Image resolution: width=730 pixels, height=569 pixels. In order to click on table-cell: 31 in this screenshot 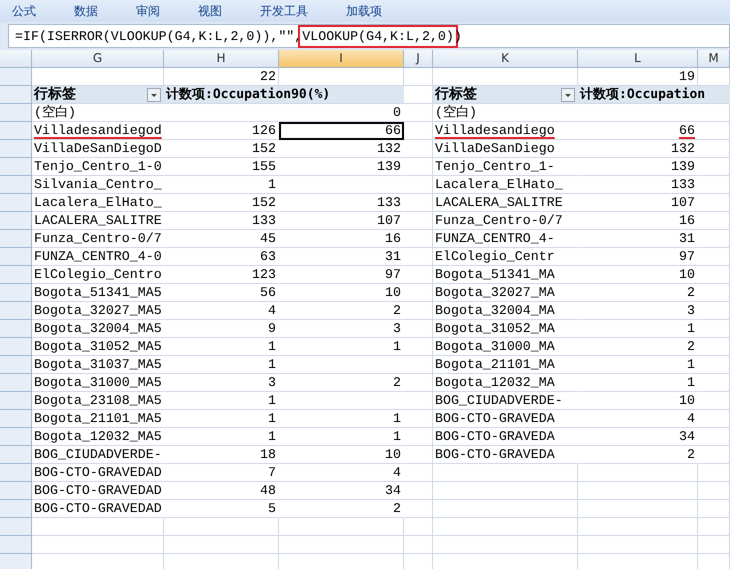, I will do `click(341, 257)`.